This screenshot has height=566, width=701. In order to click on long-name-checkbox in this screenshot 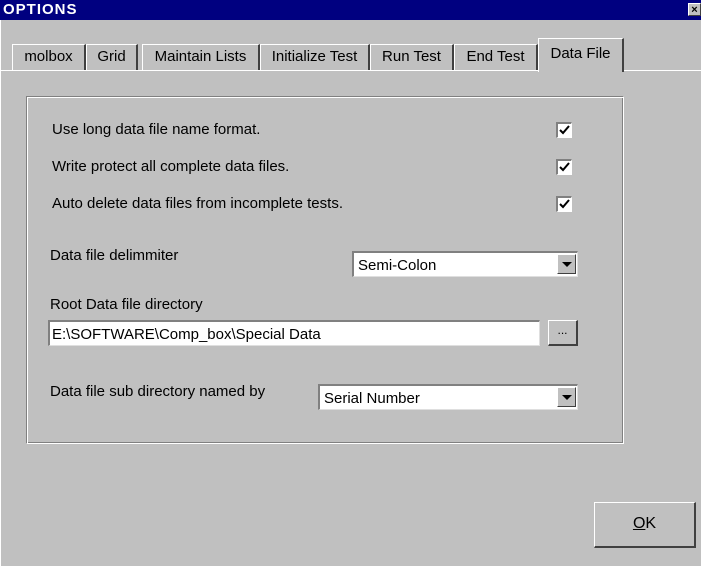, I will do `click(564, 130)`.